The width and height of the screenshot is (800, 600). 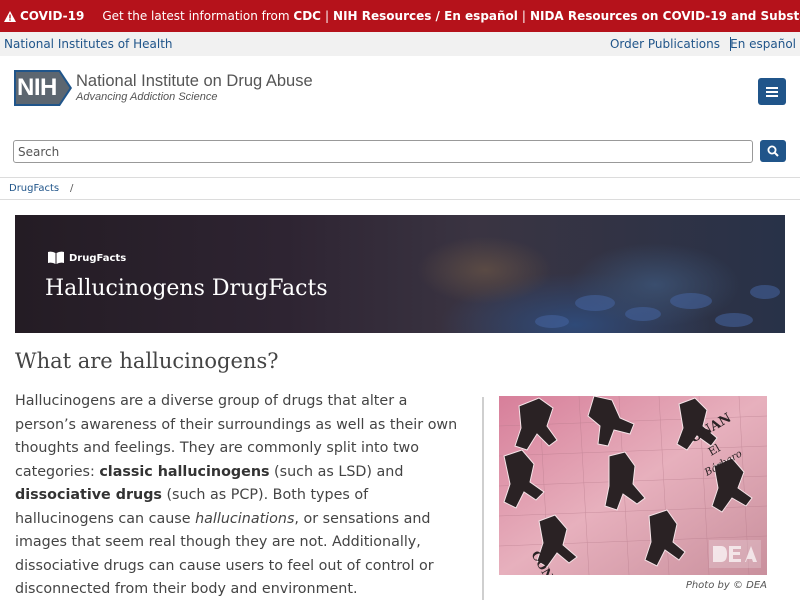 I want to click on covid-tag: COVID-19, so click(x=44, y=16).